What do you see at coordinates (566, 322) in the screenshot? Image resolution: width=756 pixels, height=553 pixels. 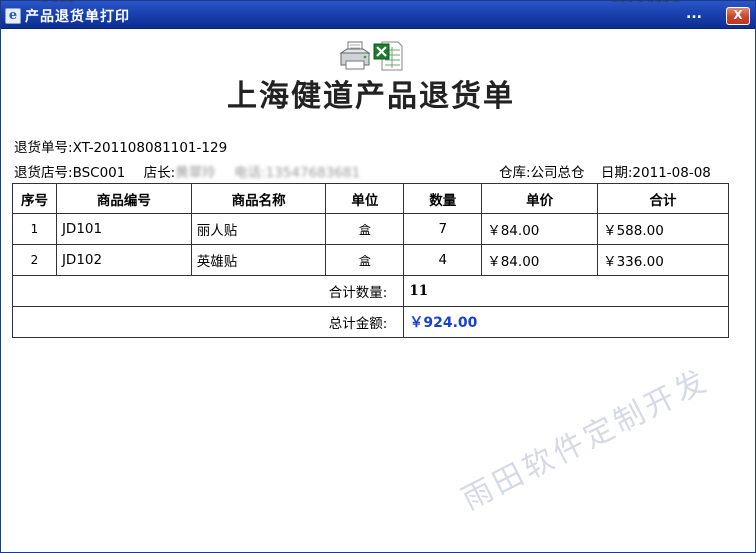 I see `total-amount-value: ￥924.00` at bounding box center [566, 322].